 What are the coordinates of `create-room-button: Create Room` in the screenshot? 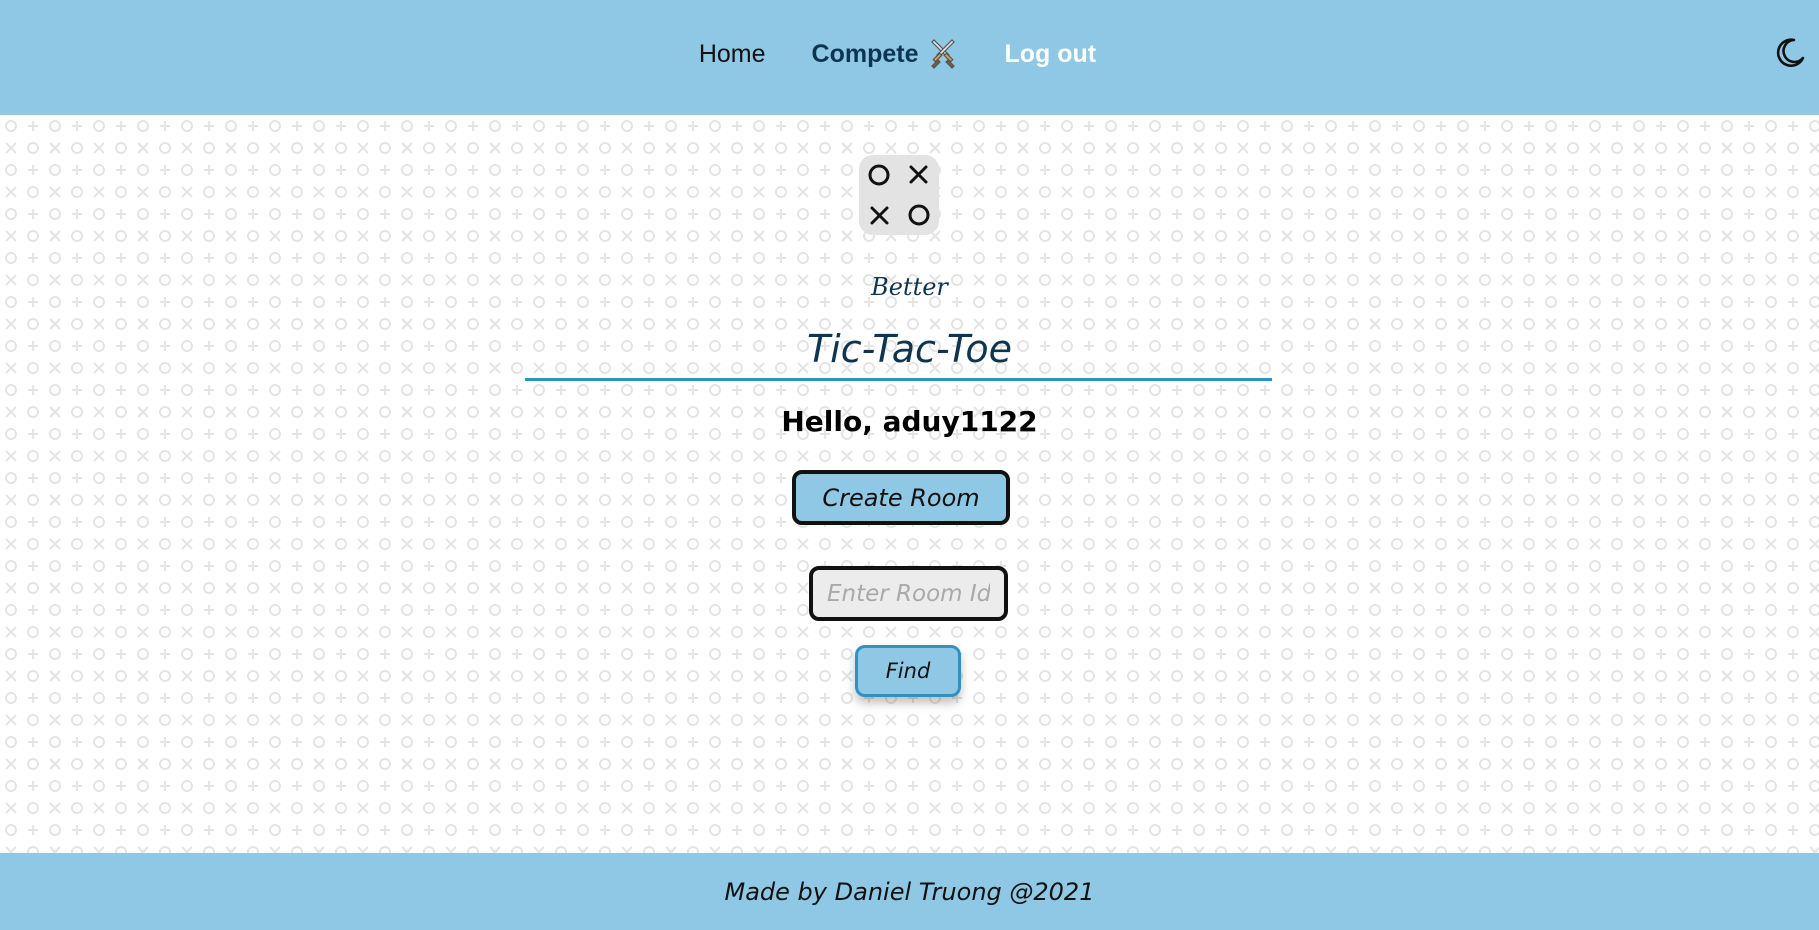 It's located at (901, 497).